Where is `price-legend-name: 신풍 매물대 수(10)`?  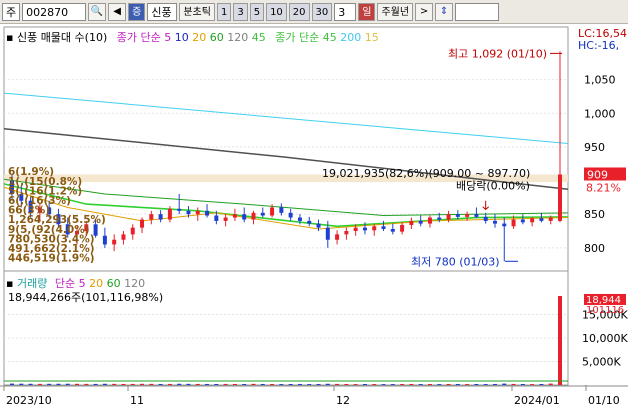 price-legend-name: 신풍 매물대 수(10) is located at coordinates (62, 37).